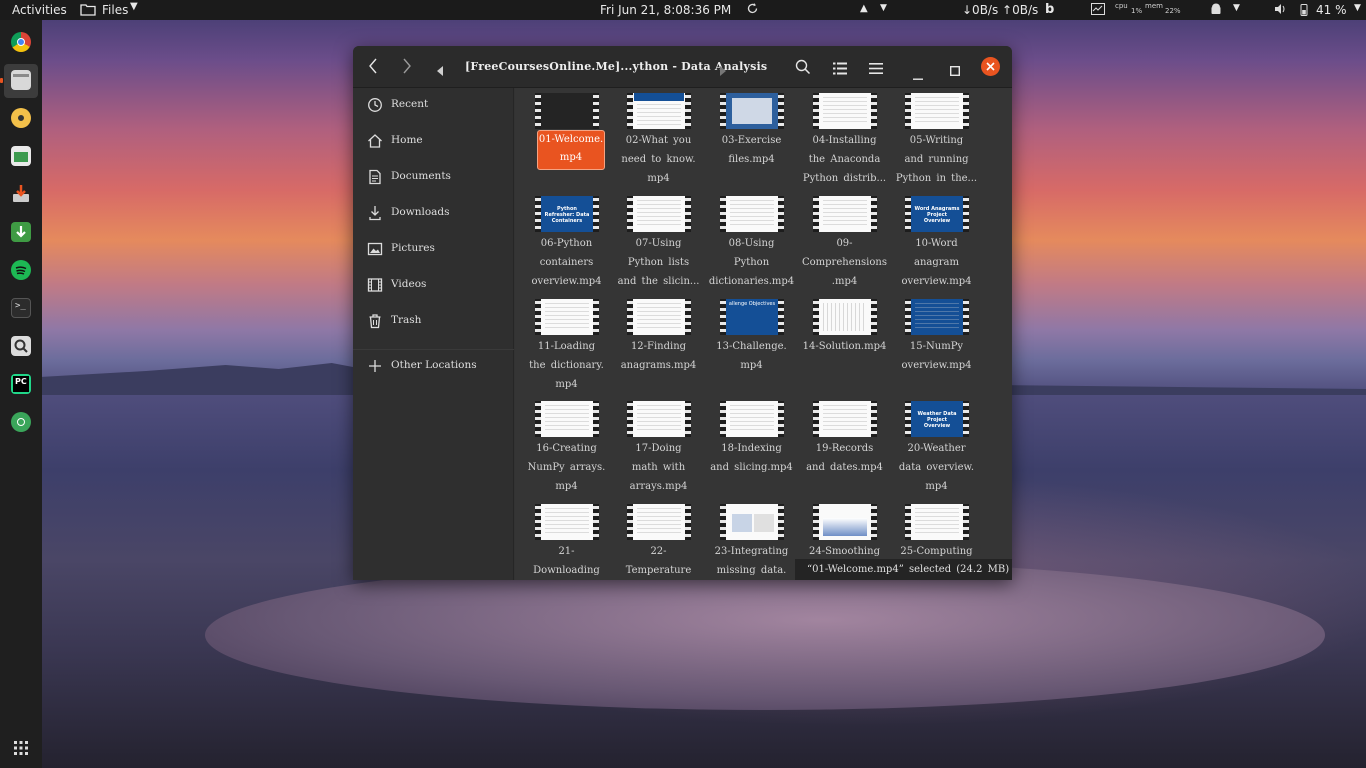  I want to click on installer-icon, so click(21, 194).